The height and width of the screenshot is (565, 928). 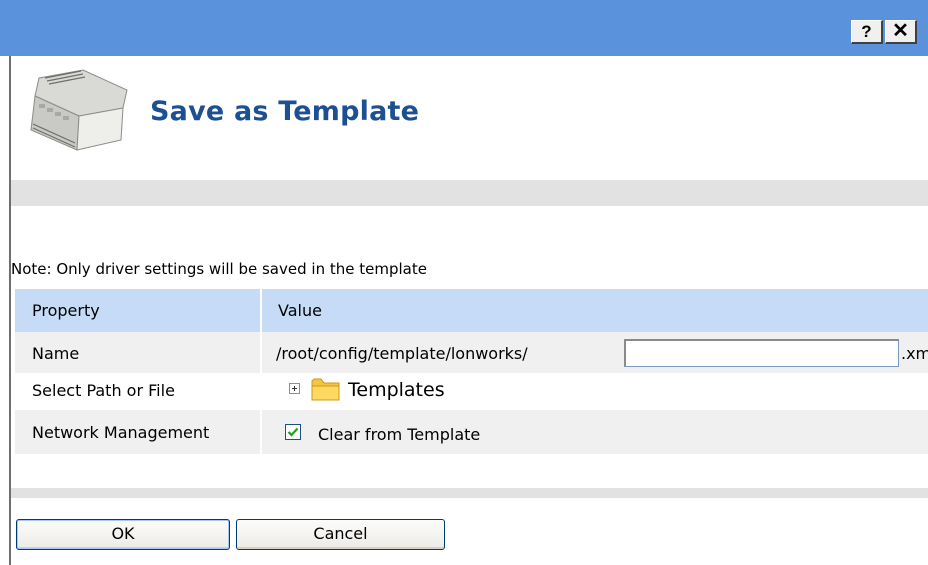 I want to click on clear-from-template-checkbox, so click(x=293, y=432).